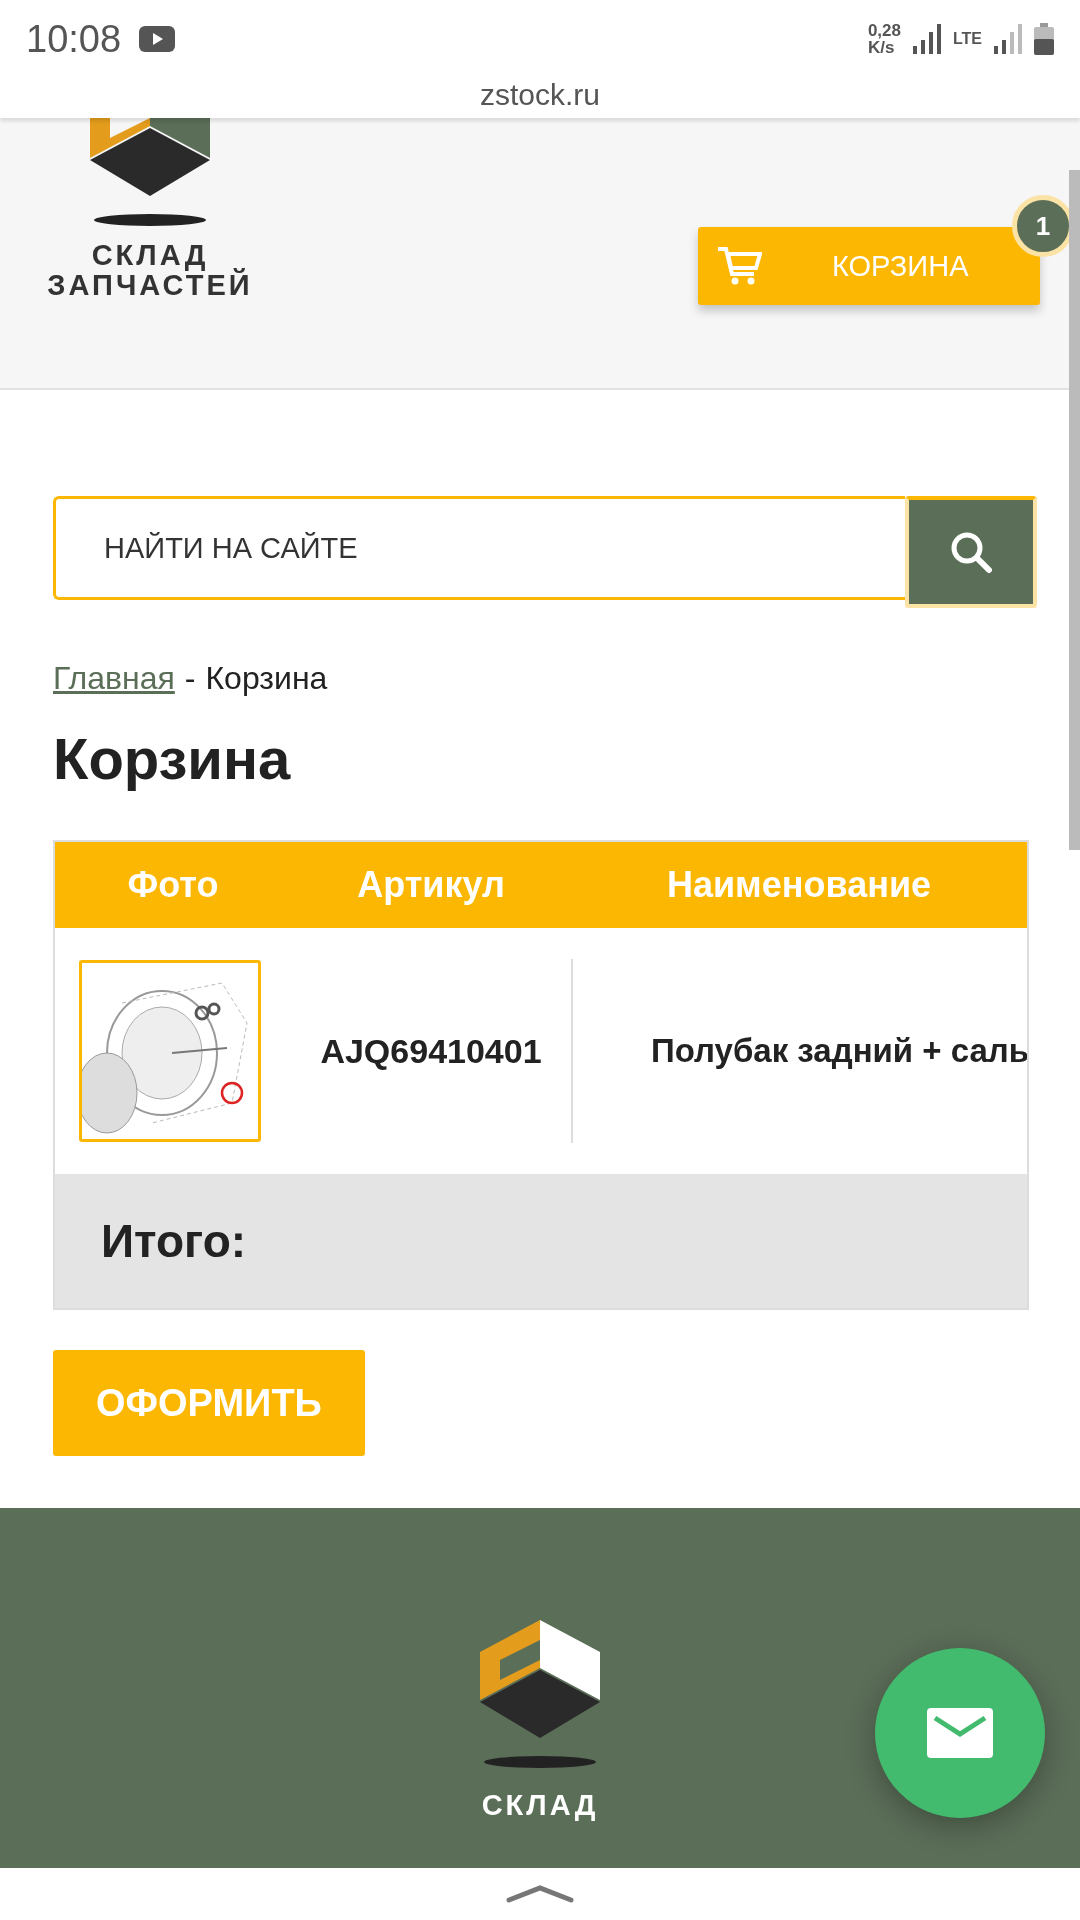  I want to click on search-field: НАЙТИ НА САЙТЕ, so click(479, 548).